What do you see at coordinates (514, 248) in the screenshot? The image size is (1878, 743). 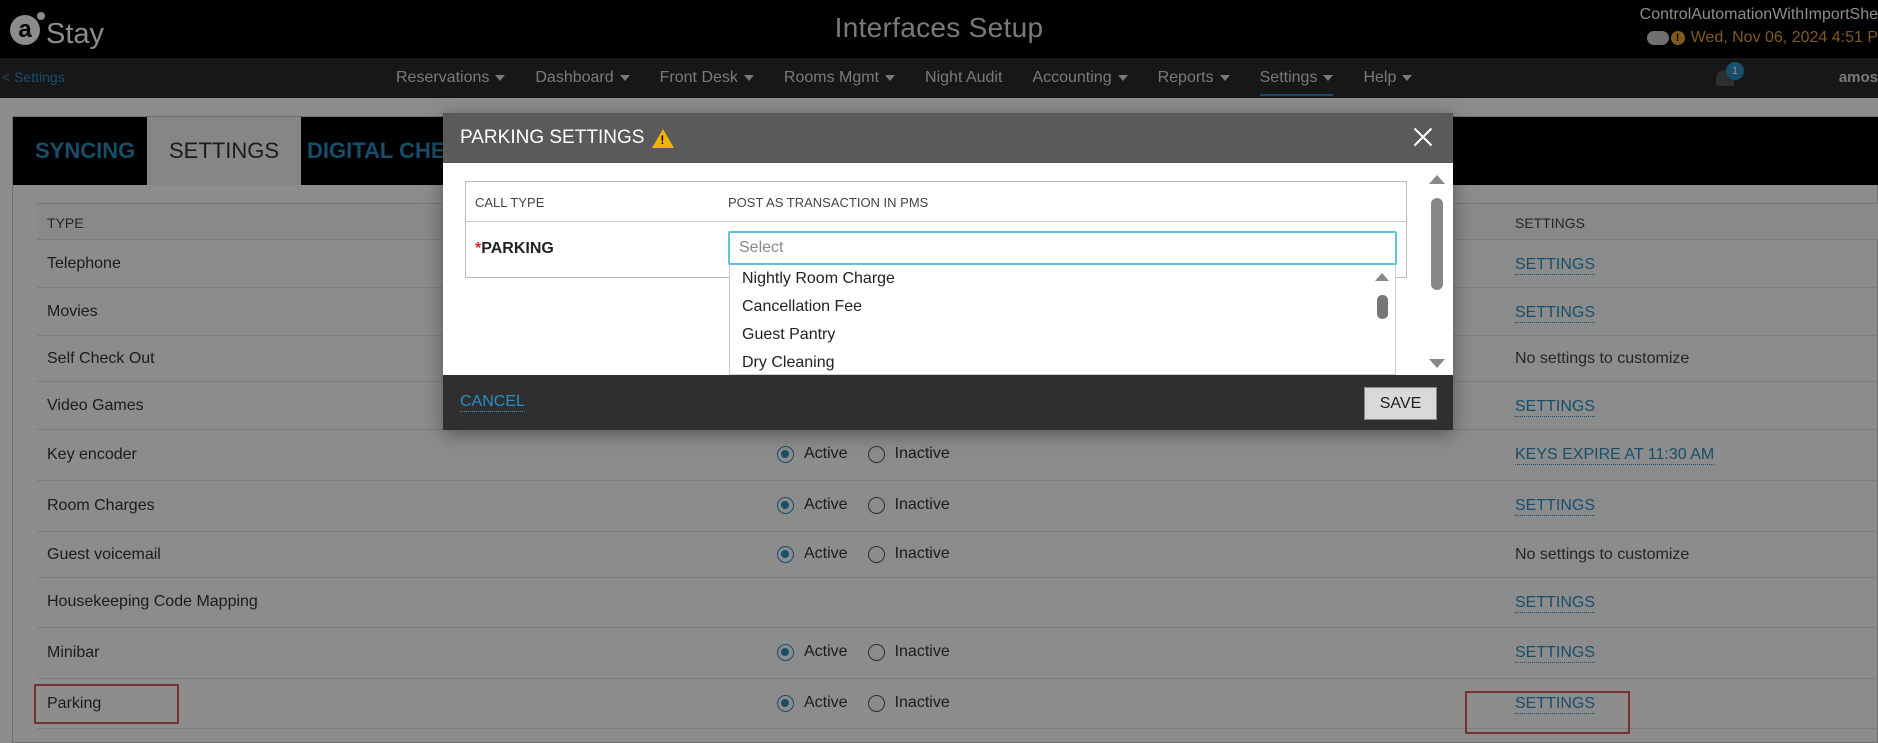 I see `parking-call-type-label: *PARKING` at bounding box center [514, 248].